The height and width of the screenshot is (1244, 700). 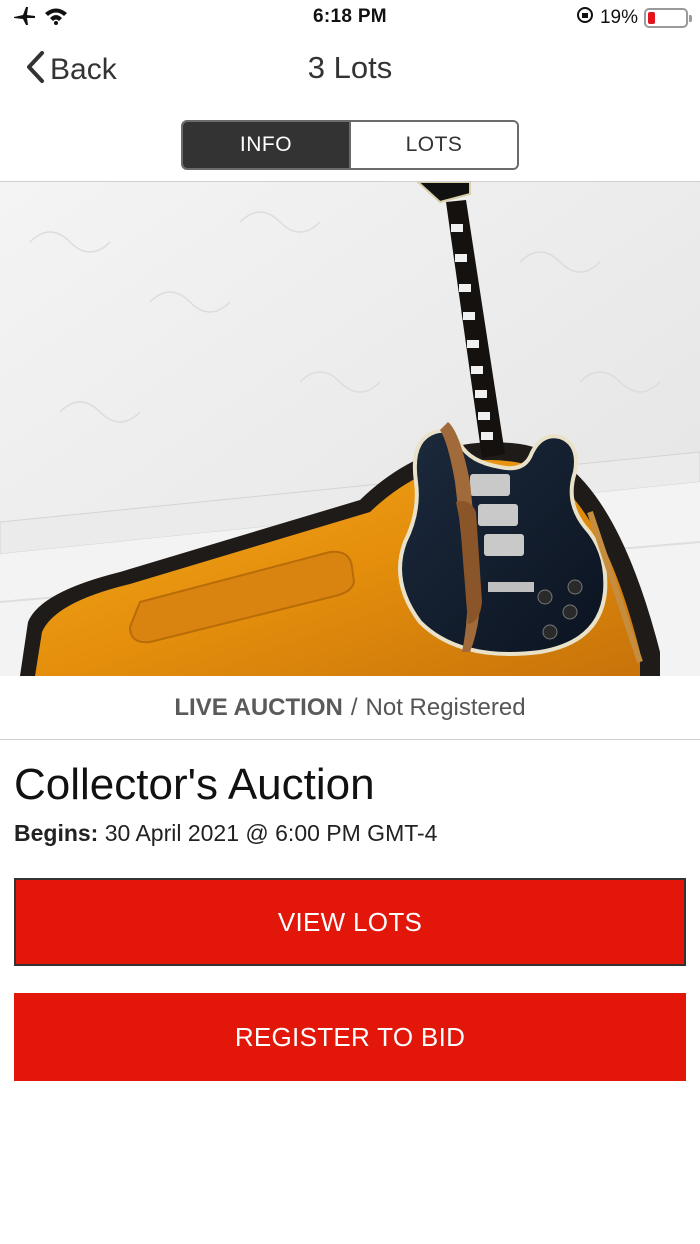 I want to click on register-to-bid-button: REGISTER TO BID, so click(x=350, y=1037).